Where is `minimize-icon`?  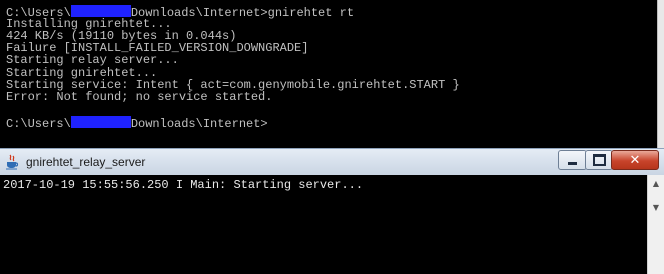 minimize-icon is located at coordinates (572, 163).